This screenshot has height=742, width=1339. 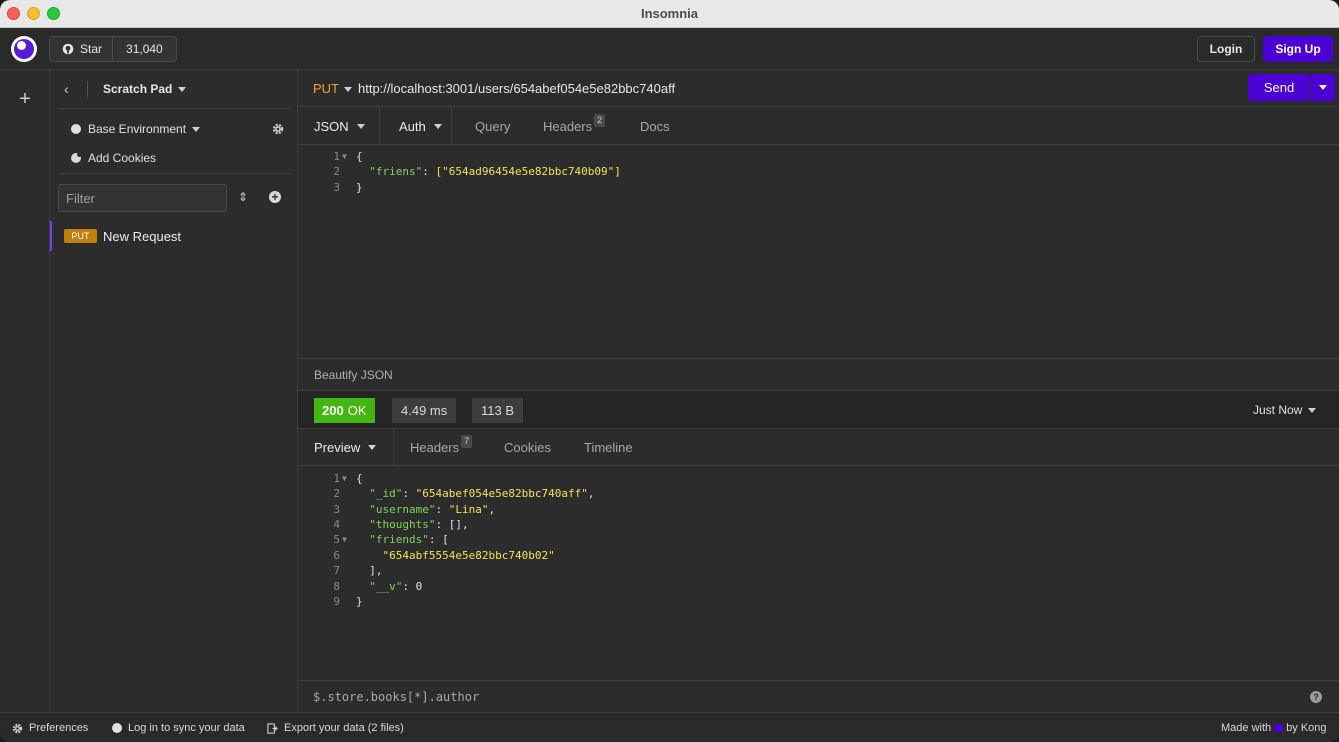 What do you see at coordinates (174, 141) in the screenshot?
I see `environment-panel: Base Environment Add Cookies` at bounding box center [174, 141].